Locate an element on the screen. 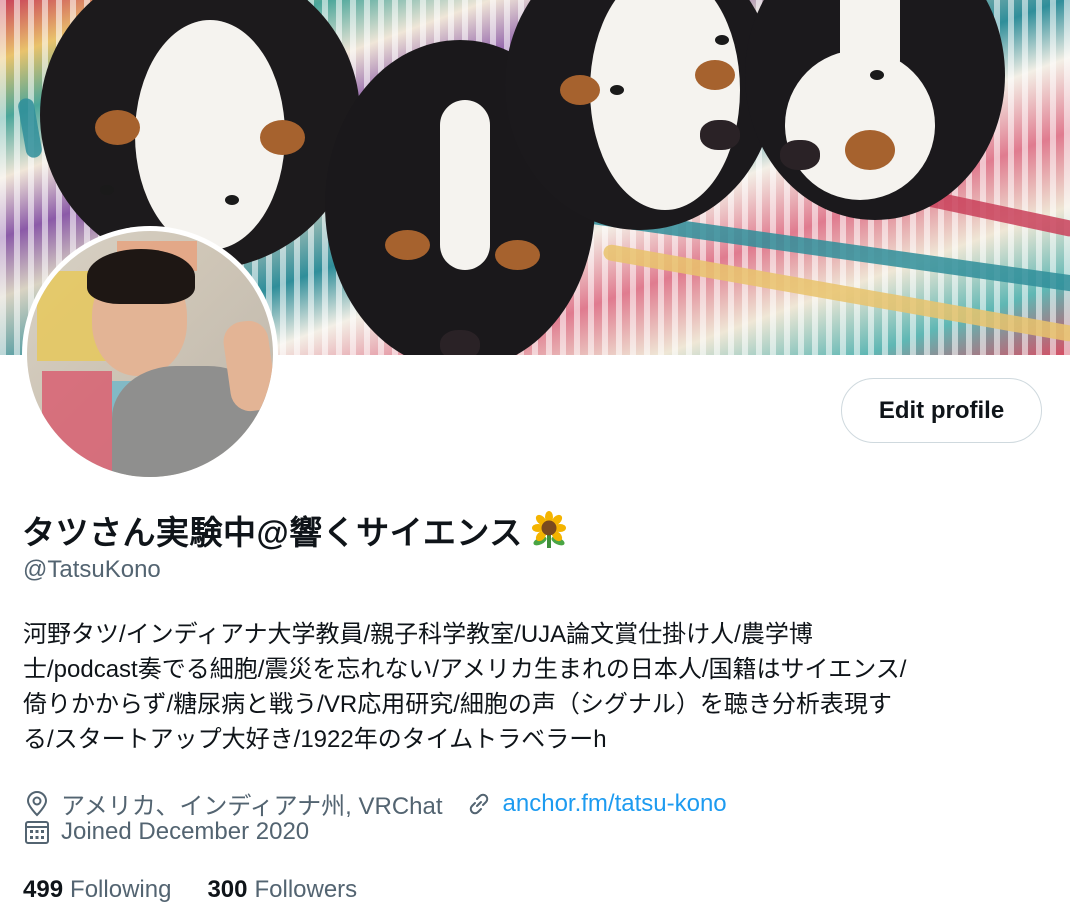 The image size is (1070, 924). followers-link: 300 Followers is located at coordinates (282, 890).